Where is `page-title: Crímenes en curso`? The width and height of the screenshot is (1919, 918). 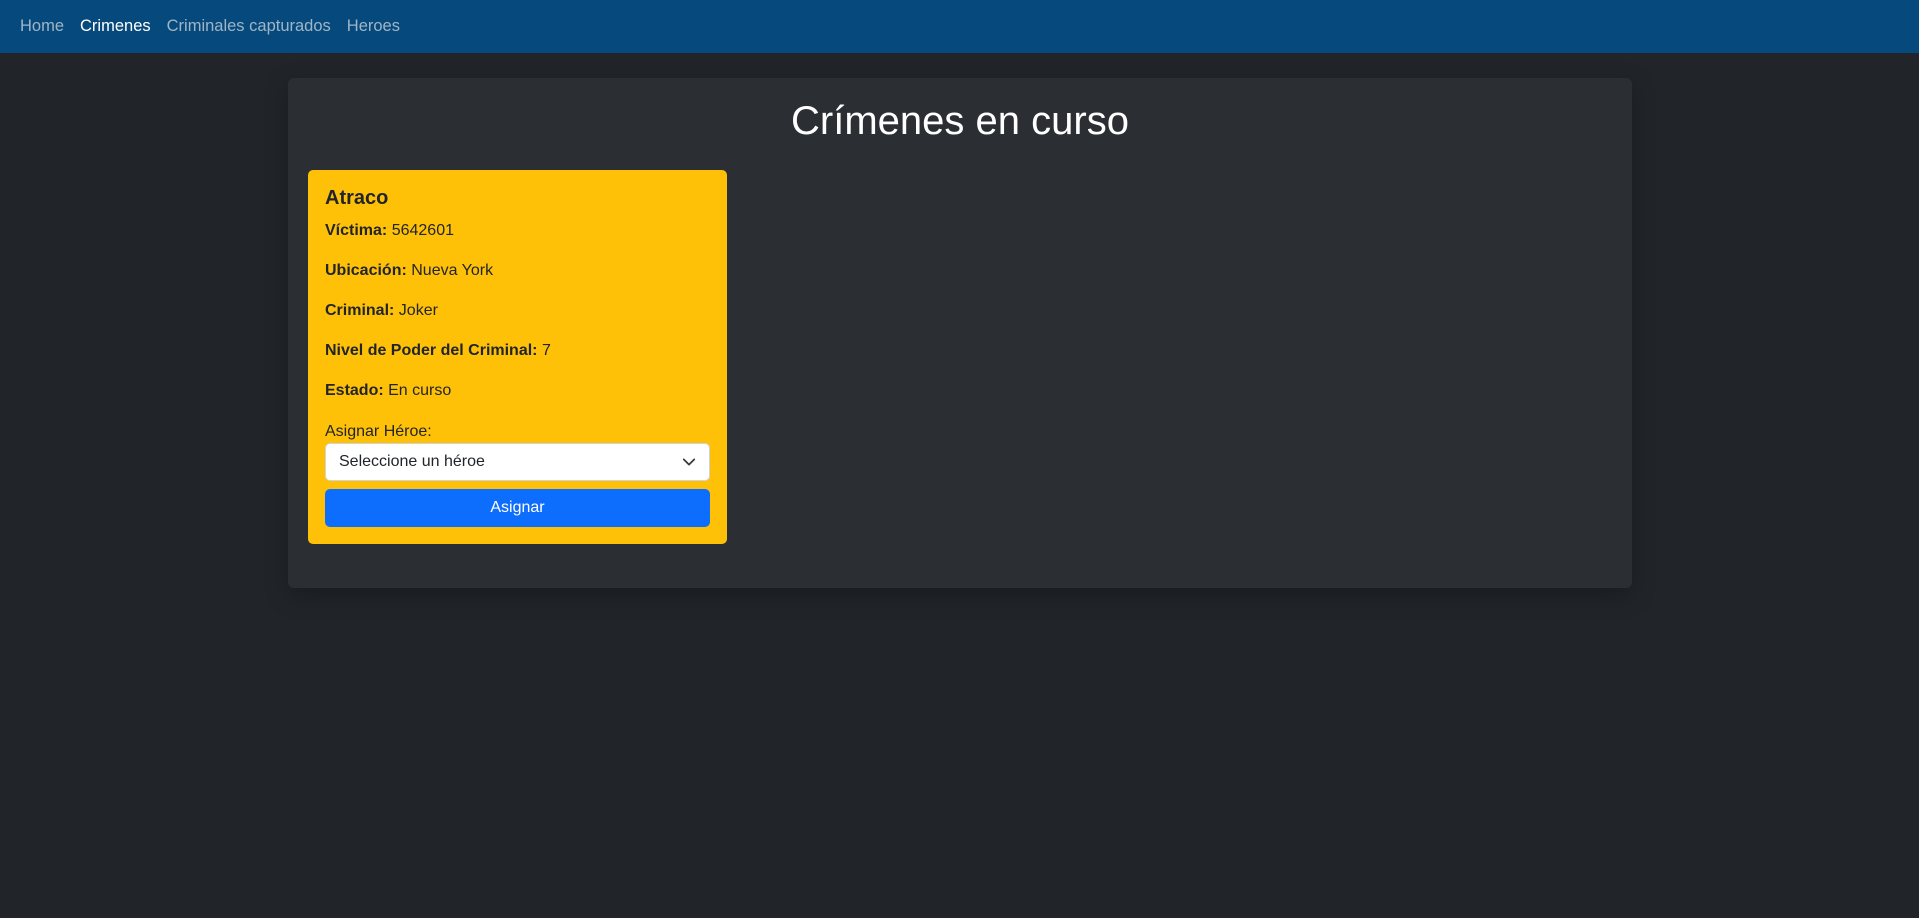 page-title: Crímenes en curso is located at coordinates (960, 121).